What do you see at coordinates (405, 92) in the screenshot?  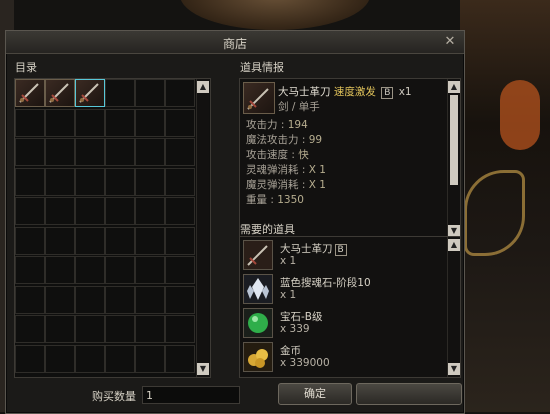 I see `item-count: x1` at bounding box center [405, 92].